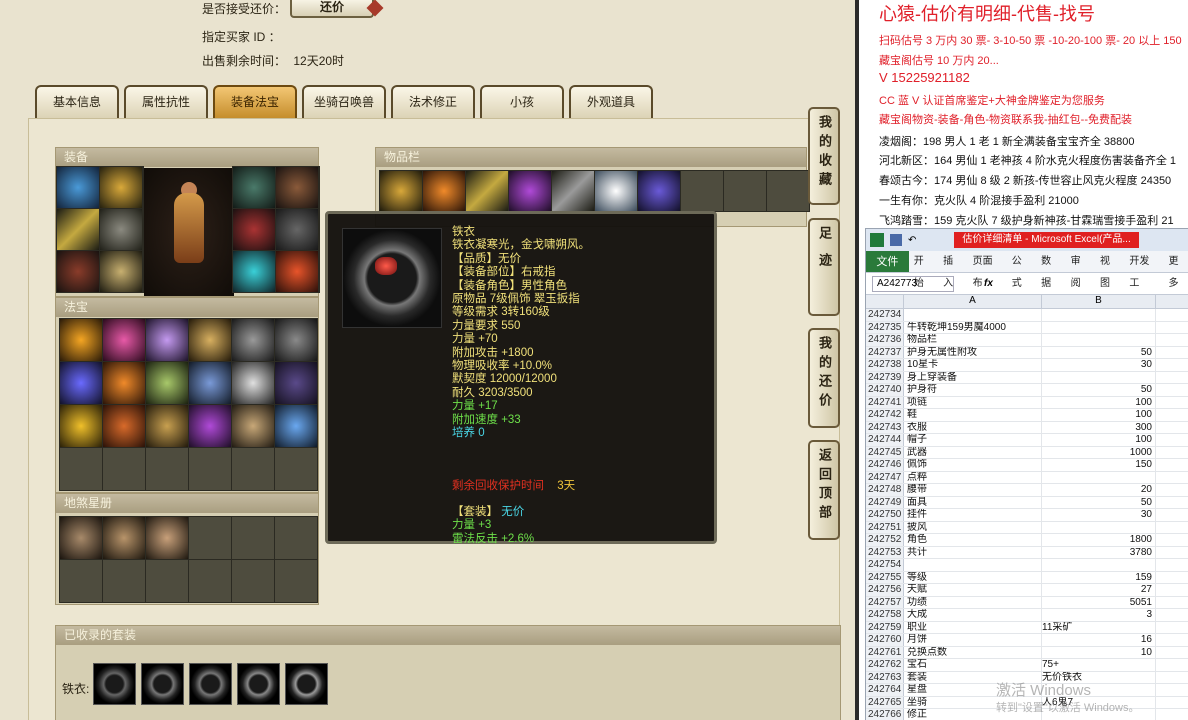 The height and width of the screenshot is (720, 1188). I want to click on row-number: 242765, so click(885, 702).